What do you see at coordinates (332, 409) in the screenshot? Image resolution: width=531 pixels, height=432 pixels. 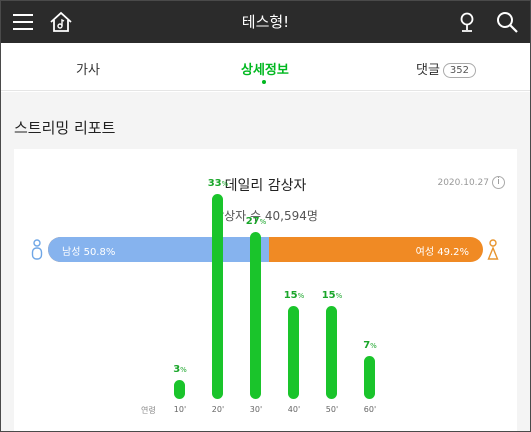 I see `age-tick-label: 50'` at bounding box center [332, 409].